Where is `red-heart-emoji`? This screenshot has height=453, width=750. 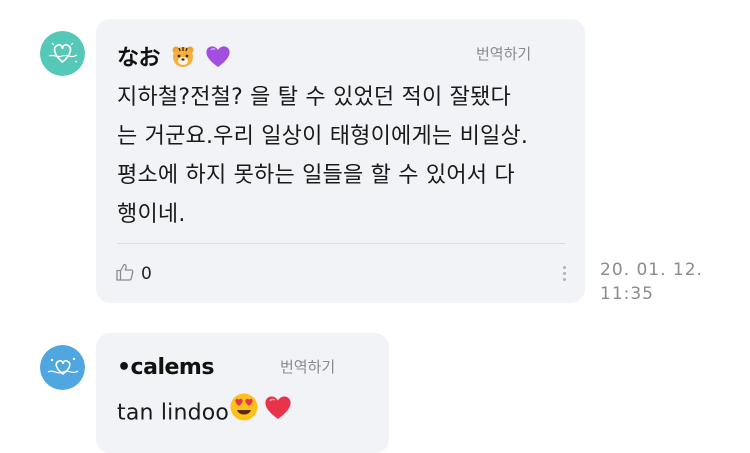 red-heart-emoji is located at coordinates (278, 413).